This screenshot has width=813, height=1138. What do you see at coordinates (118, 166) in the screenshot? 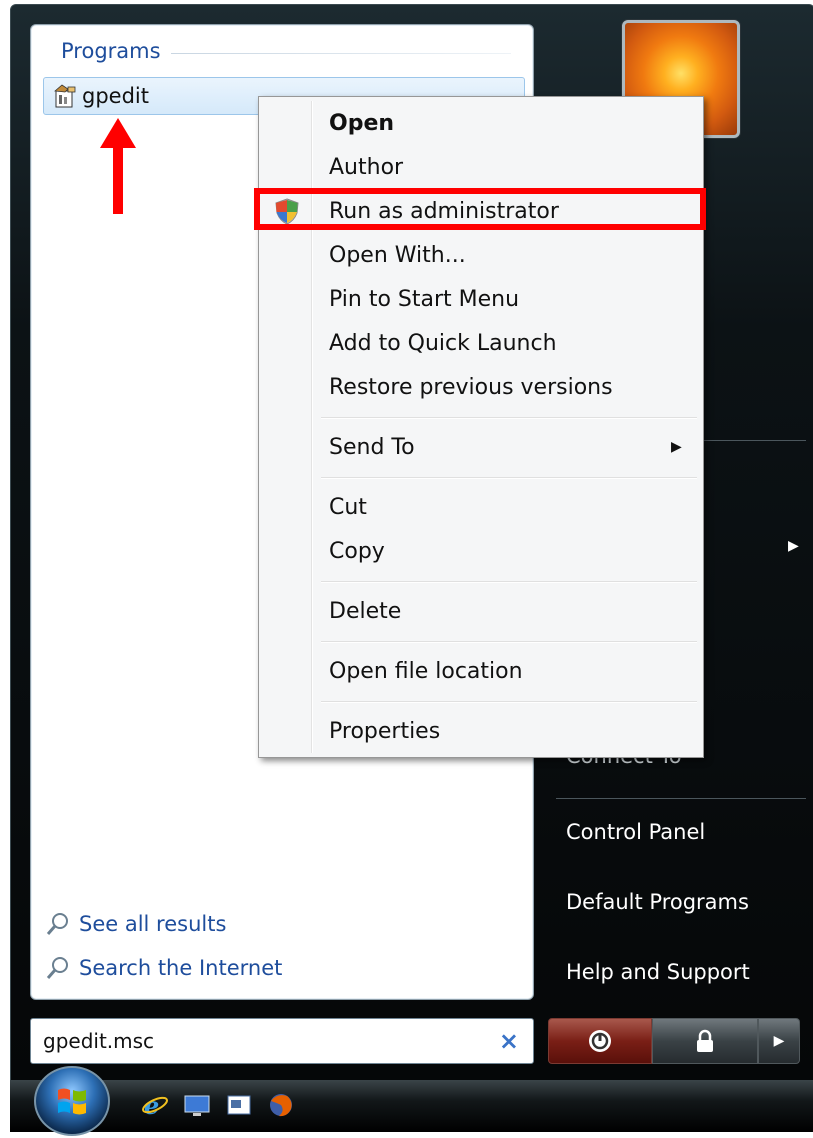
I see `annotation-arrow` at bounding box center [118, 166].